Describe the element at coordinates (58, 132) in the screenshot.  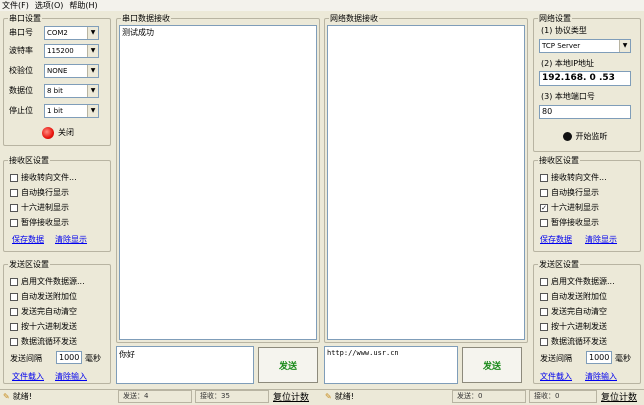
I see `close-port-button: 关闭` at that location.